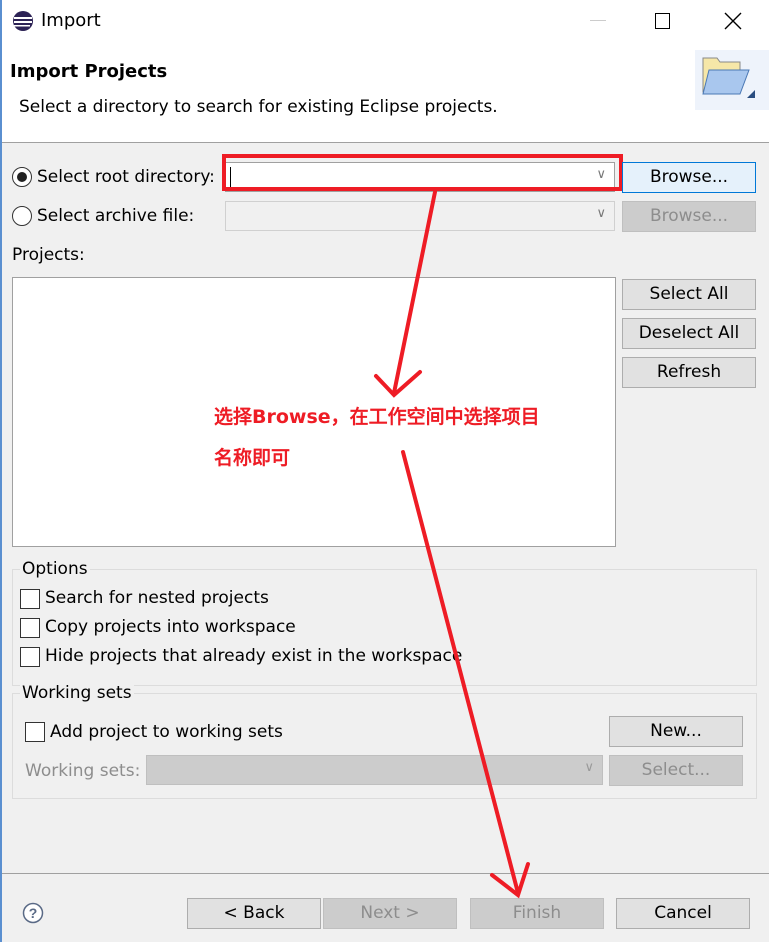  I want to click on cancel-button: Cancel, so click(683, 913).